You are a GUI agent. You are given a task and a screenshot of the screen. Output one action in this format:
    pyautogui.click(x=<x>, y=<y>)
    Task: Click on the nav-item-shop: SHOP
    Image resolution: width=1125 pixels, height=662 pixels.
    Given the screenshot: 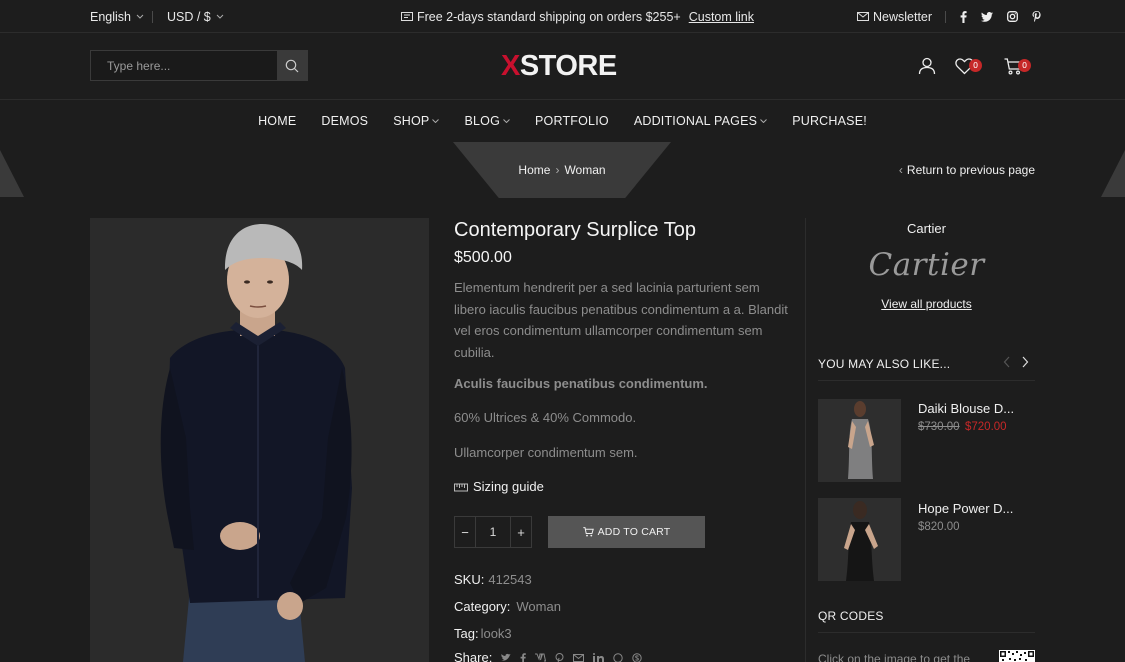 What is the action you would take?
    pyautogui.click(x=416, y=121)
    